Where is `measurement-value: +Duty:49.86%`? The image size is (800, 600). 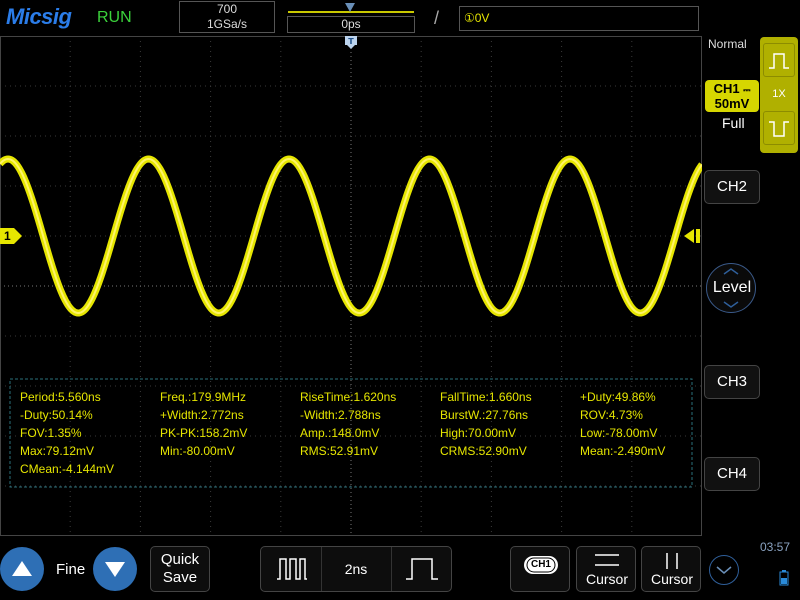
measurement-value: +Duty:49.86% is located at coordinates (618, 397).